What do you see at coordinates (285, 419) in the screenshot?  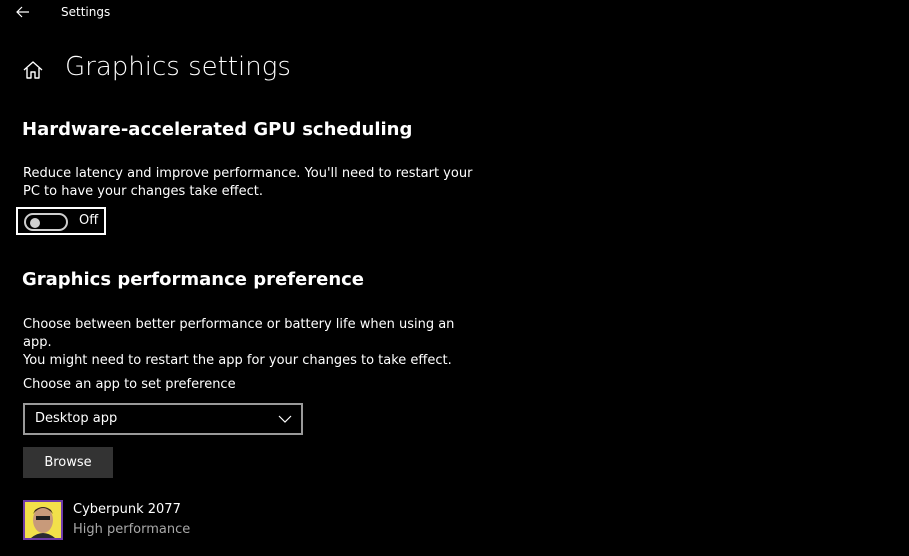 I see `chevron-down-icon` at bounding box center [285, 419].